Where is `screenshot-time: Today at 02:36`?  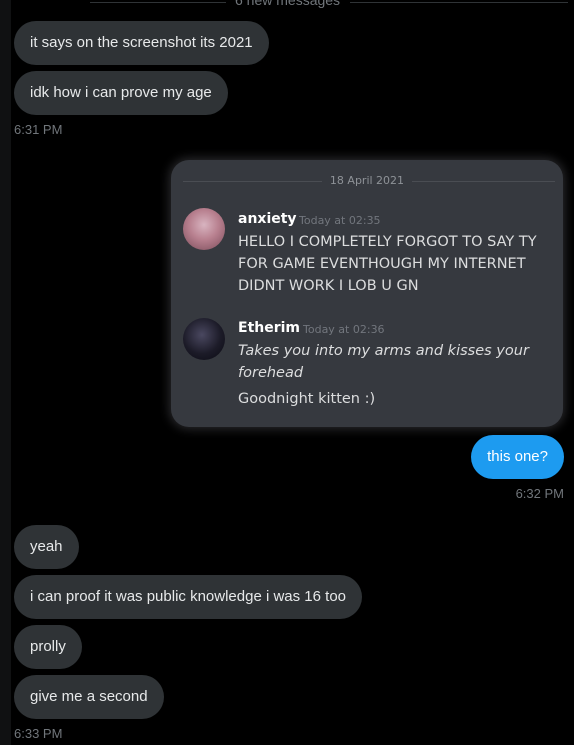
screenshot-time: Today at 02:36 is located at coordinates (344, 329).